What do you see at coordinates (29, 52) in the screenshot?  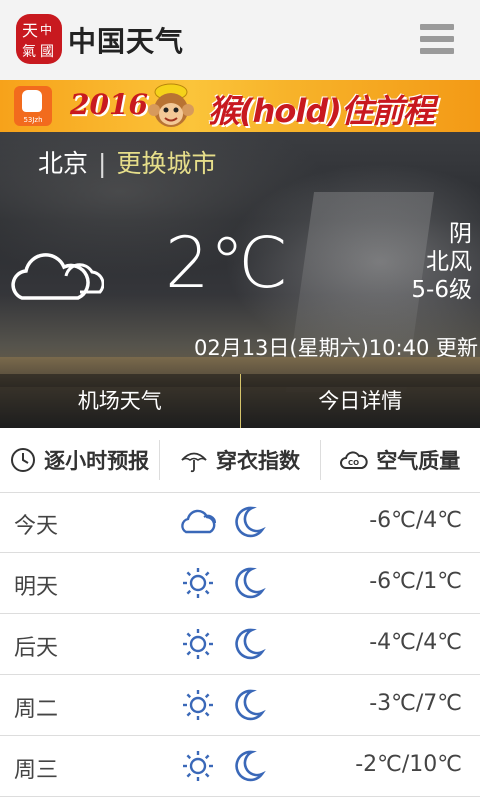 I see `svg-text: 氣` at bounding box center [29, 52].